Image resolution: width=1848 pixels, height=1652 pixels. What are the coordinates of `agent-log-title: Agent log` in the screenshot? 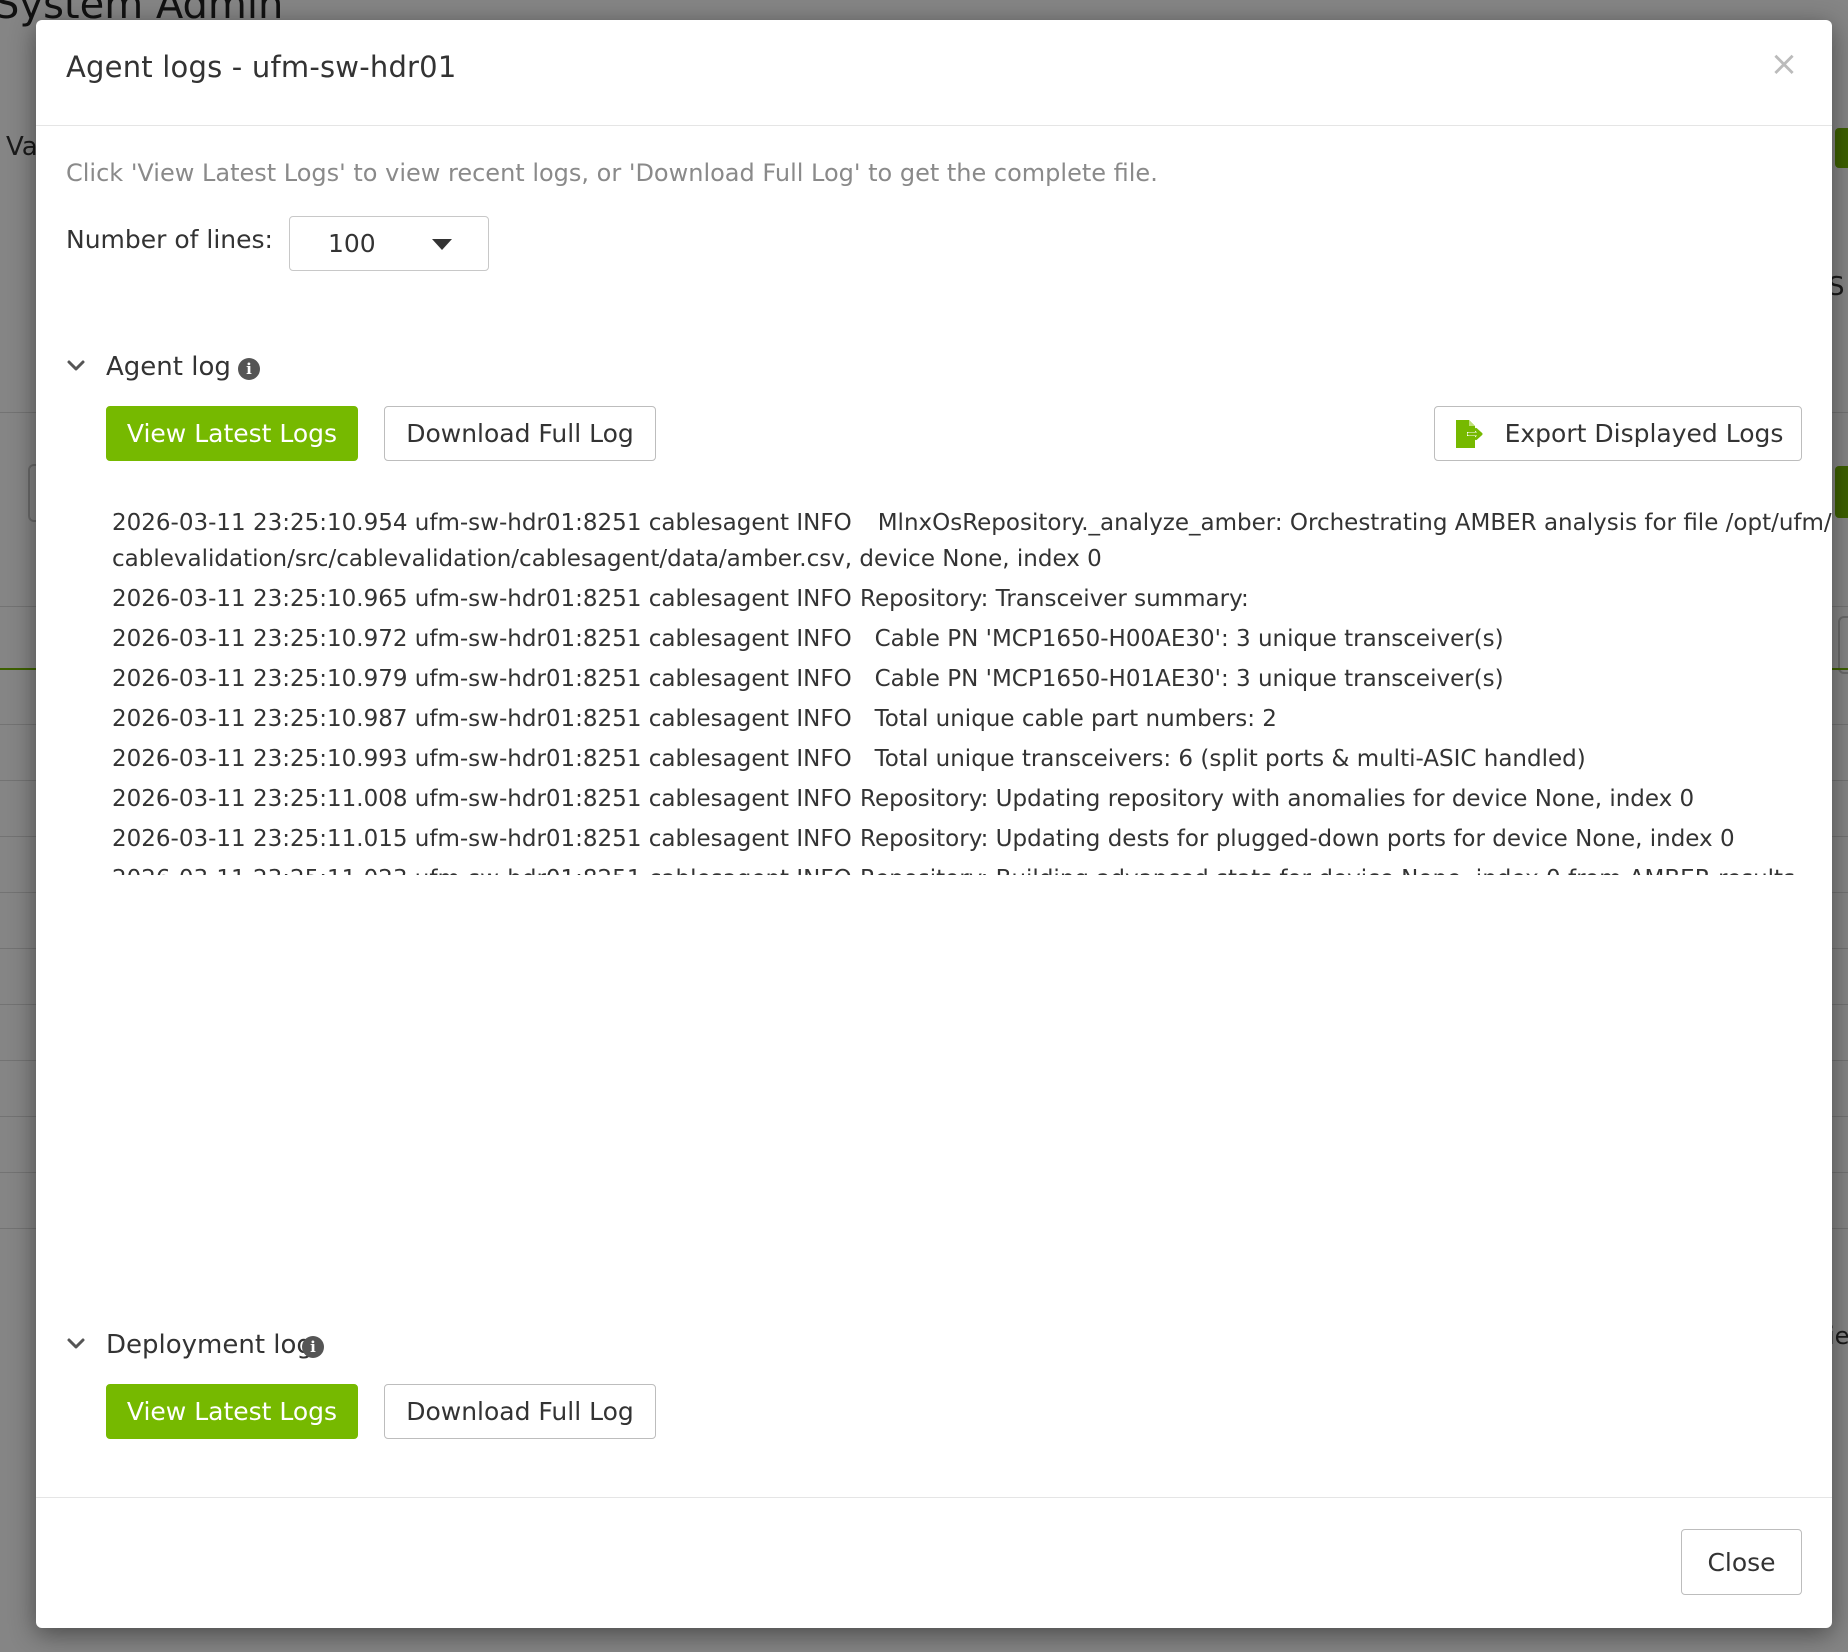 It's located at (168, 367).